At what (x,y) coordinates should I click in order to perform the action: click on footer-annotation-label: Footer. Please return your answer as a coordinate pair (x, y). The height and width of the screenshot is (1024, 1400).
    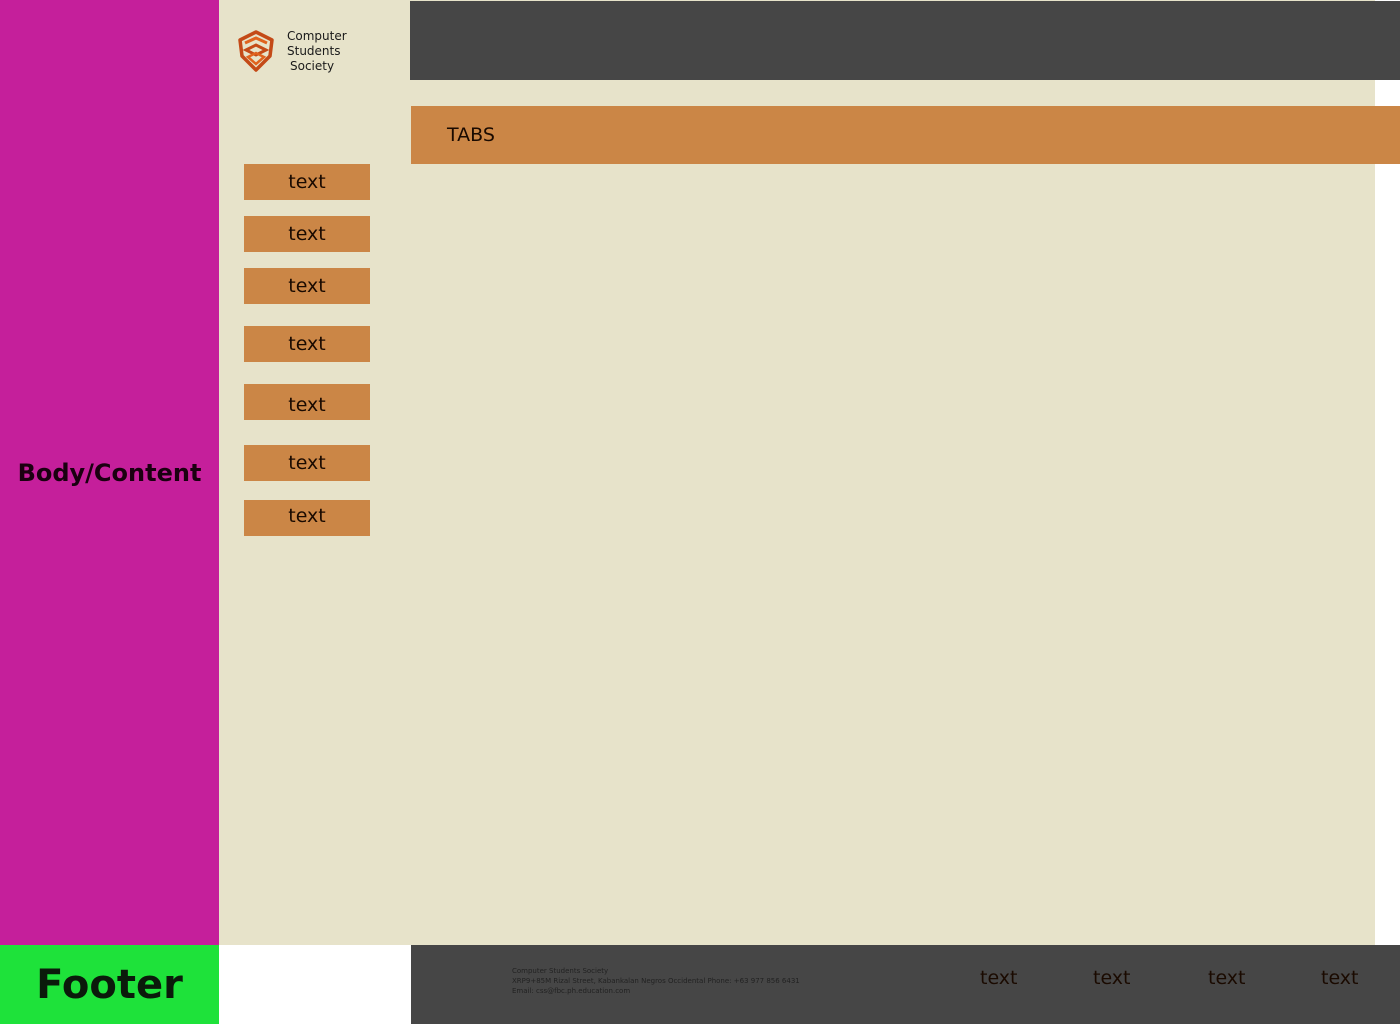
    Looking at the image, I should click on (109, 984).